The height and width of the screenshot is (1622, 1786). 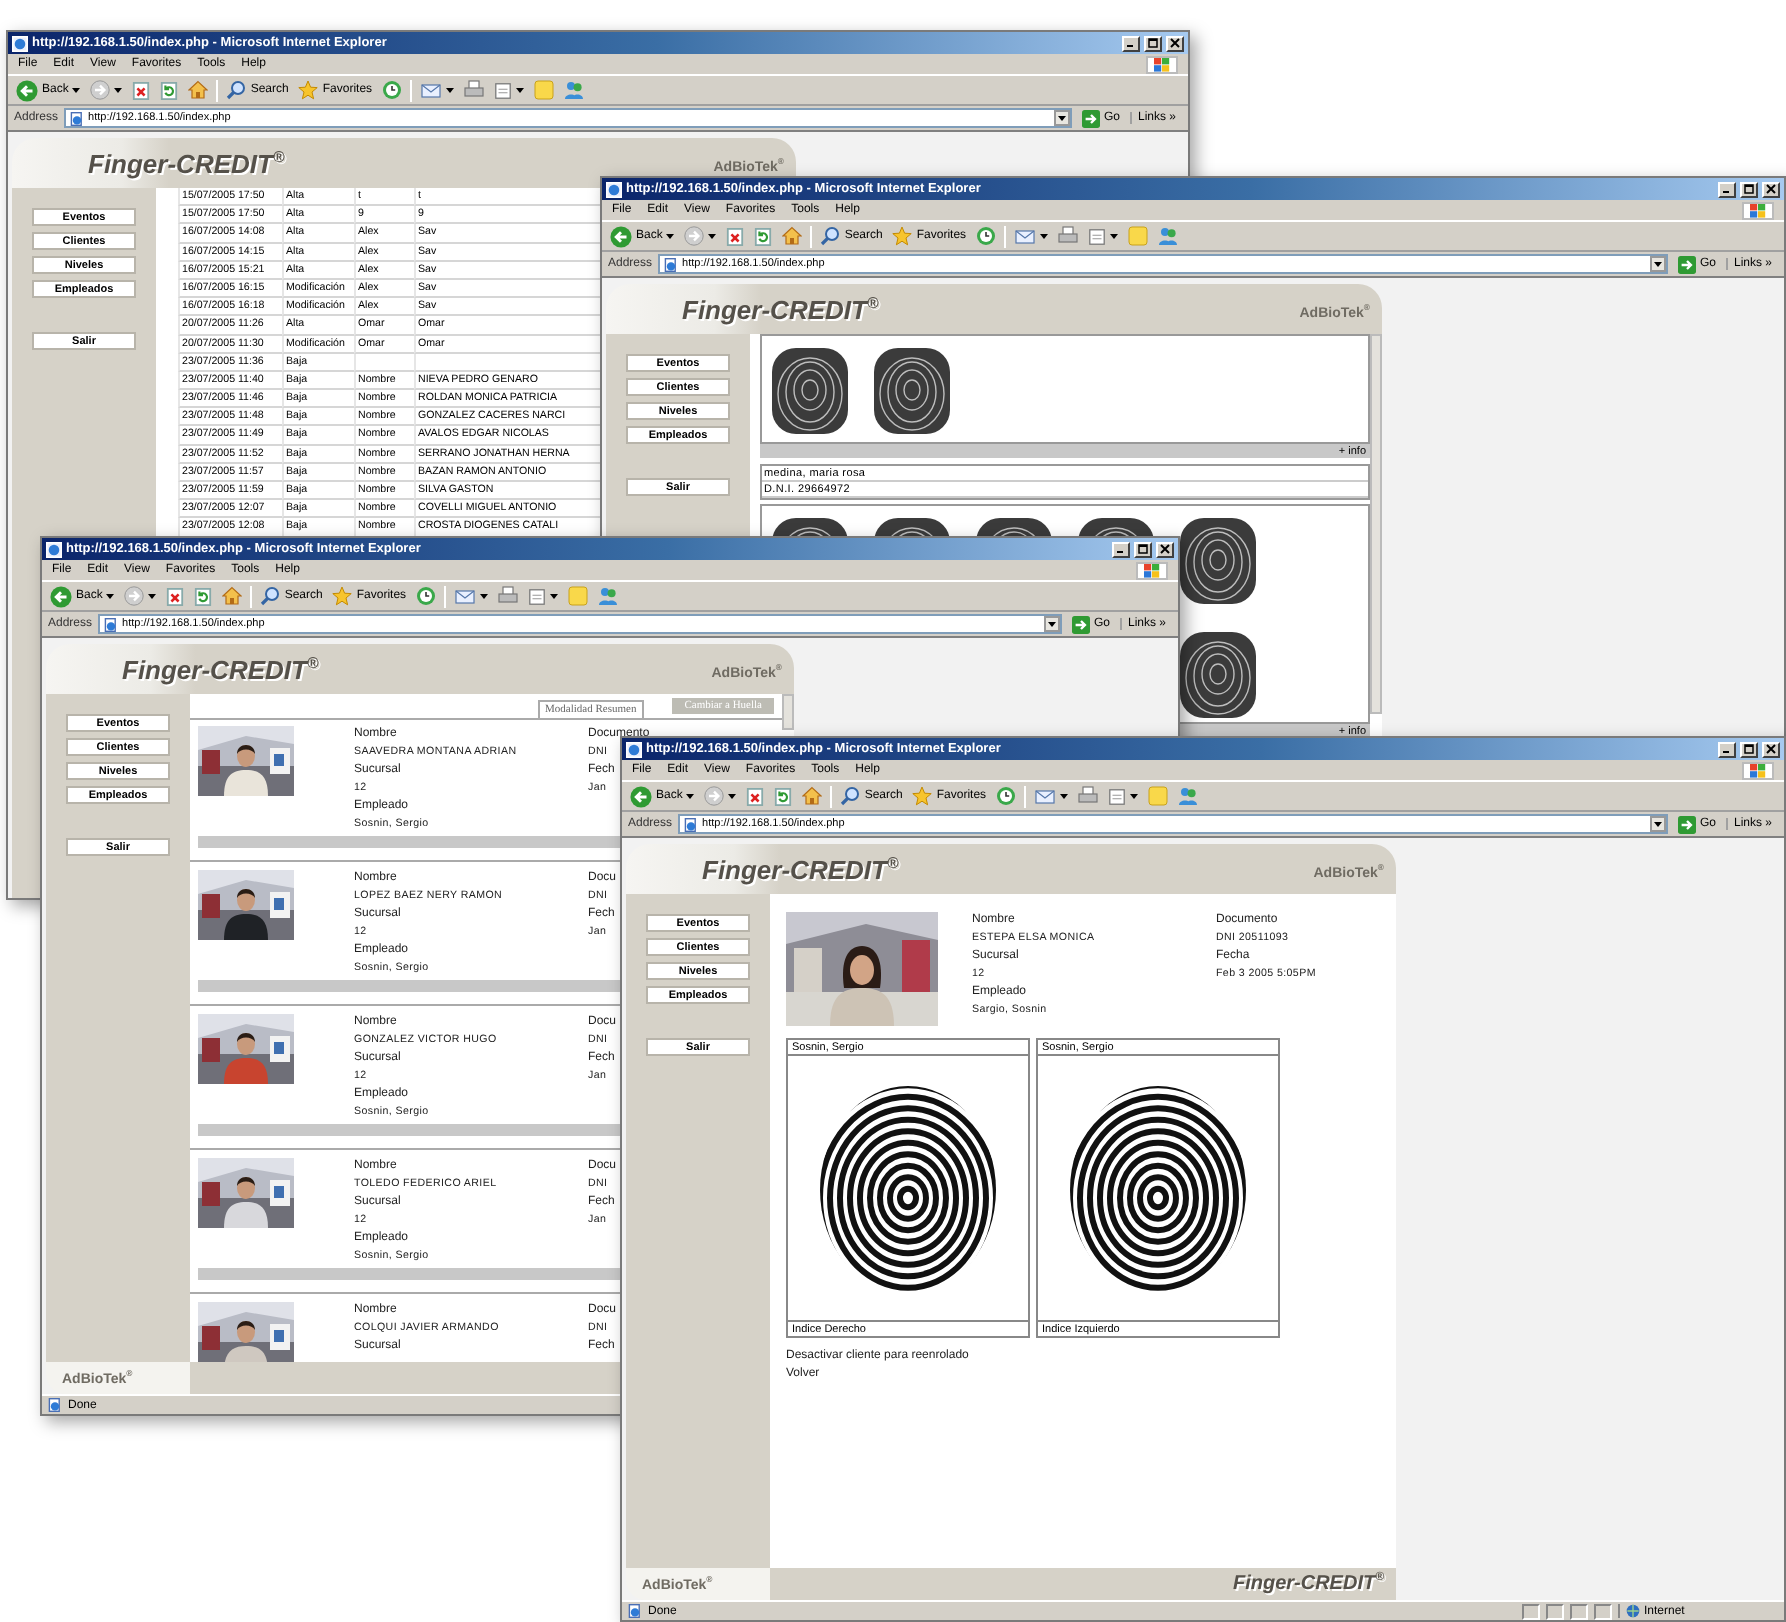 What do you see at coordinates (1090, 118) in the screenshot?
I see `go-arrow-icon` at bounding box center [1090, 118].